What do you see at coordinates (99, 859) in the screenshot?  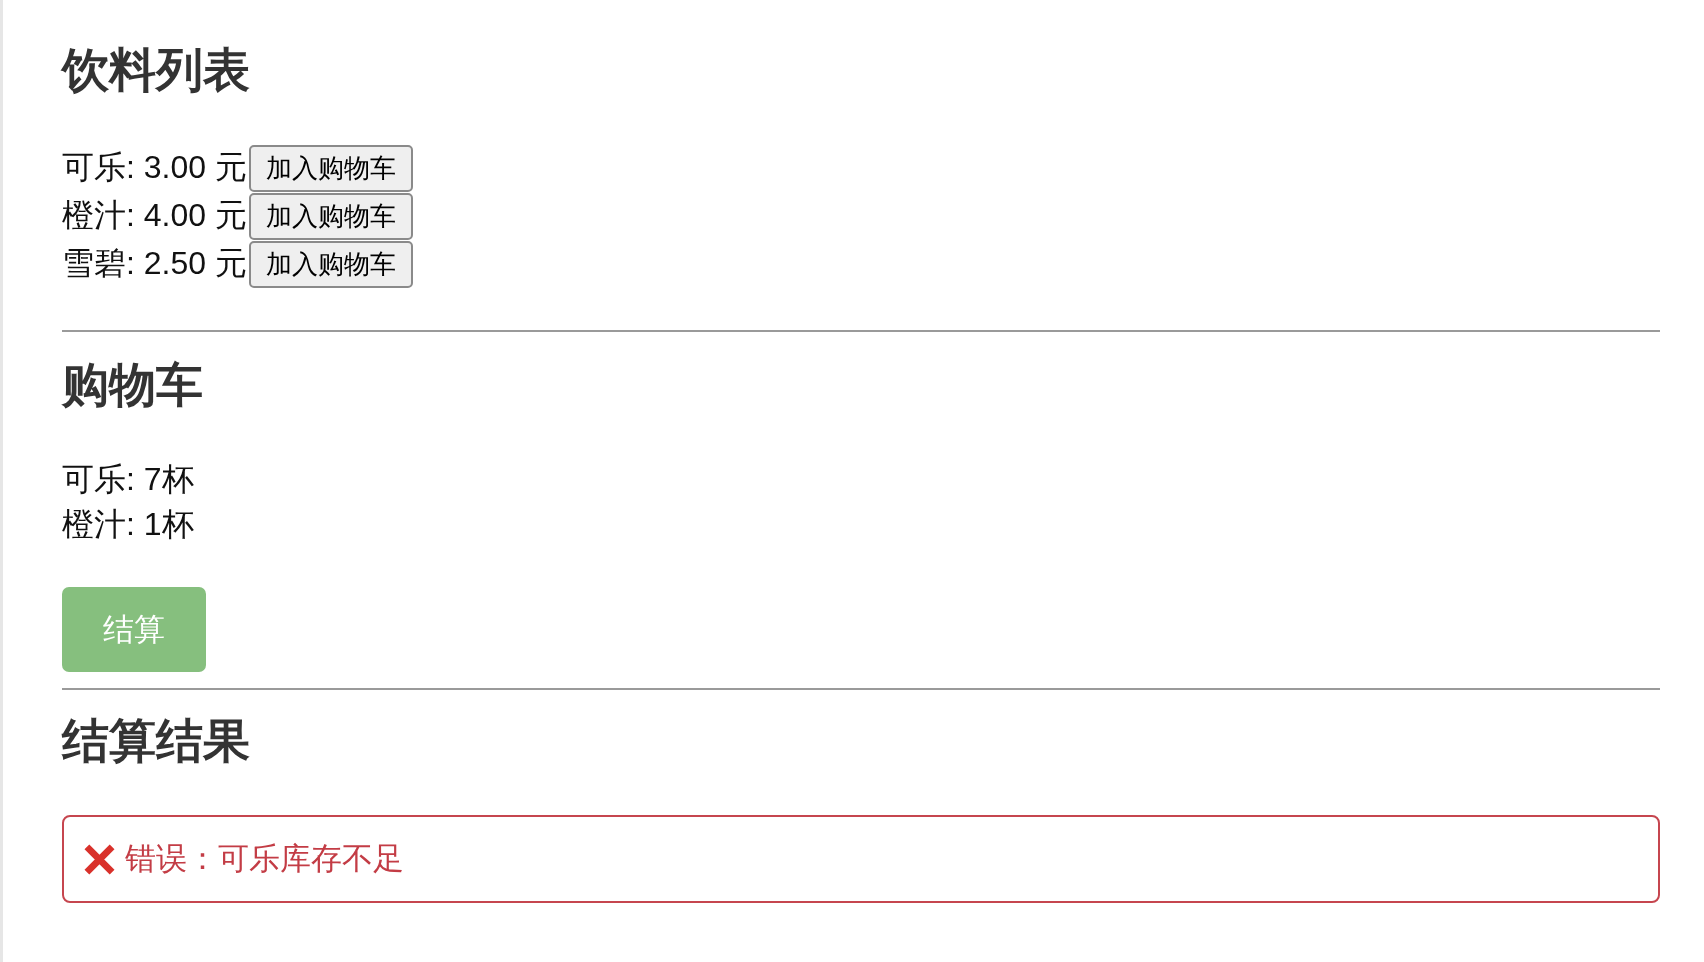 I see `cross-icon` at bounding box center [99, 859].